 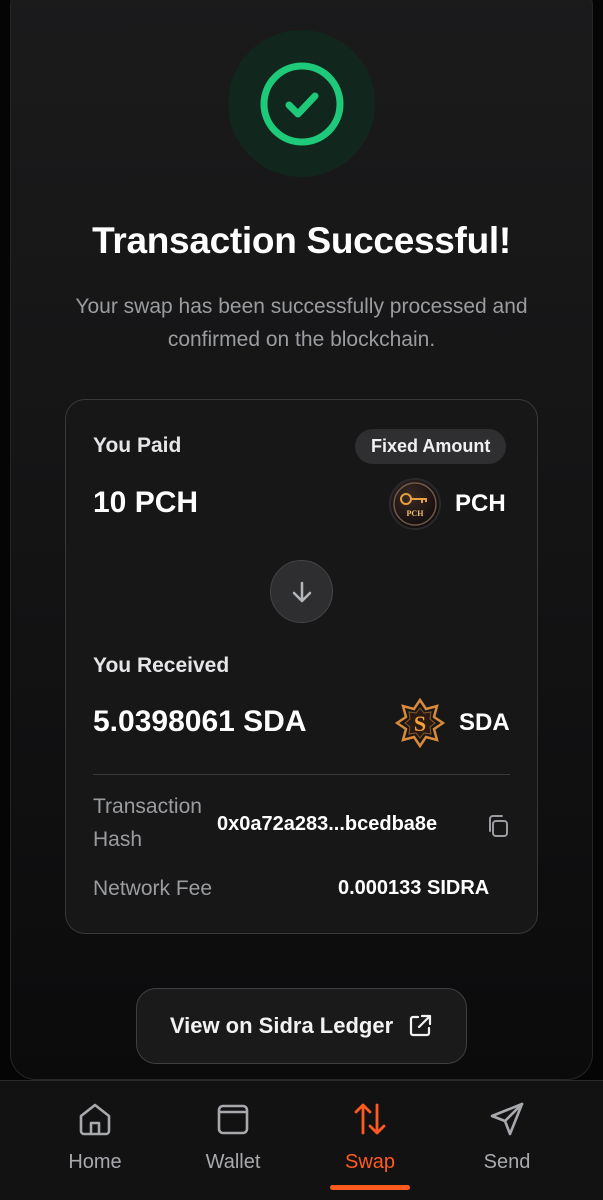 I want to click on received-token: S SDA, so click(x=452, y=723).